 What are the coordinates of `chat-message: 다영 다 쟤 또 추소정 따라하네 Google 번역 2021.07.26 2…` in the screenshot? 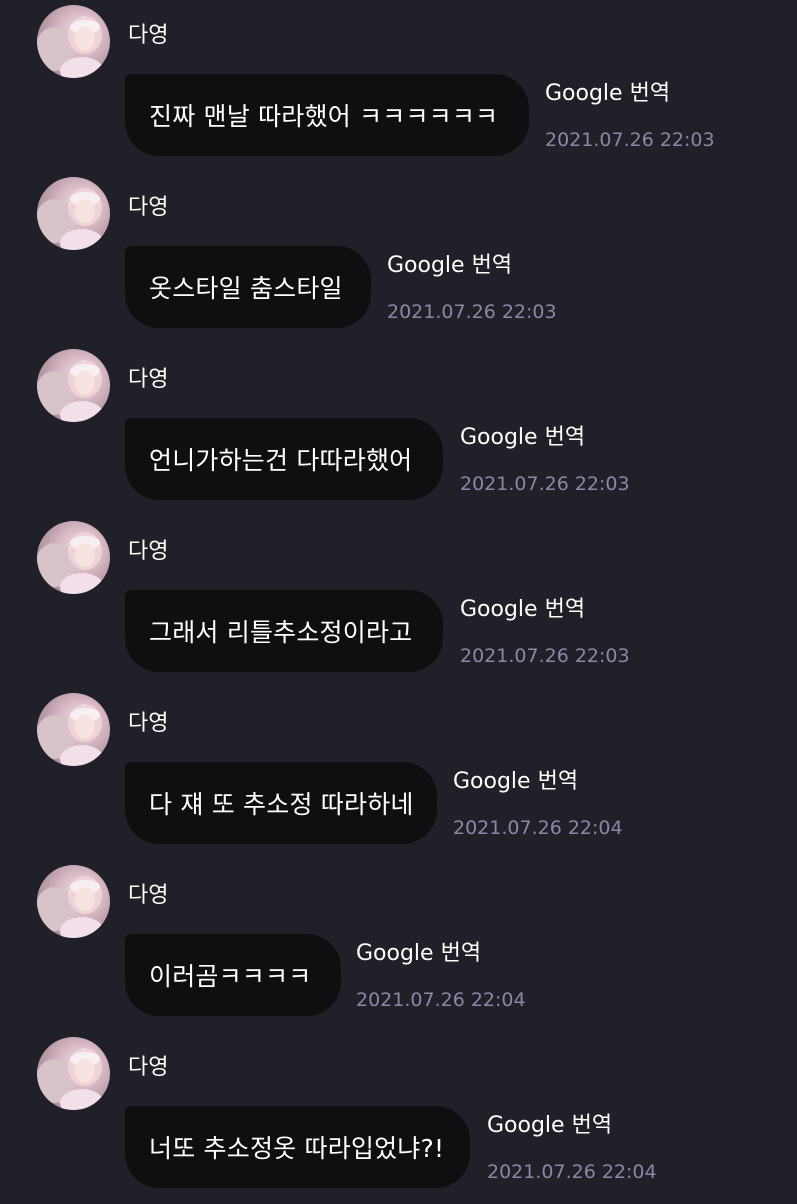 It's located at (398, 774).